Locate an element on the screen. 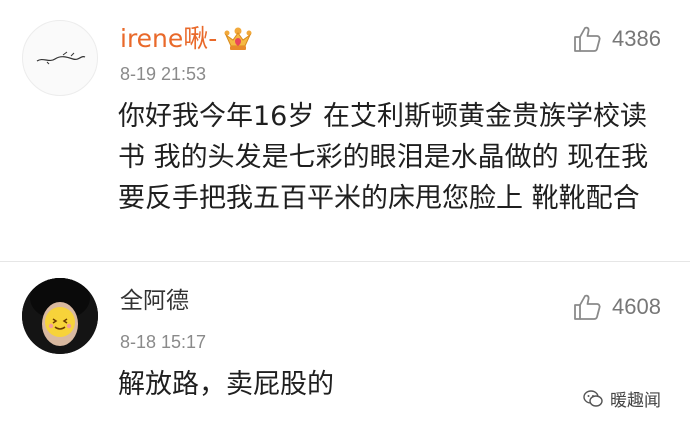 The height and width of the screenshot is (432, 690). like-button: 4386 is located at coordinates (616, 39).